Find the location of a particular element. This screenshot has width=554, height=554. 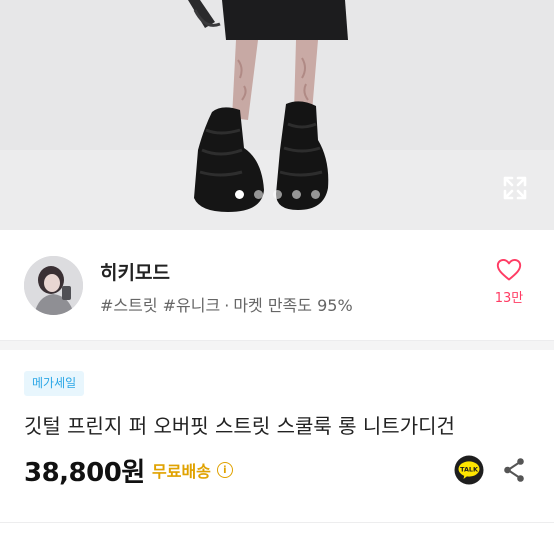

section-divider is located at coordinates (277, 345).